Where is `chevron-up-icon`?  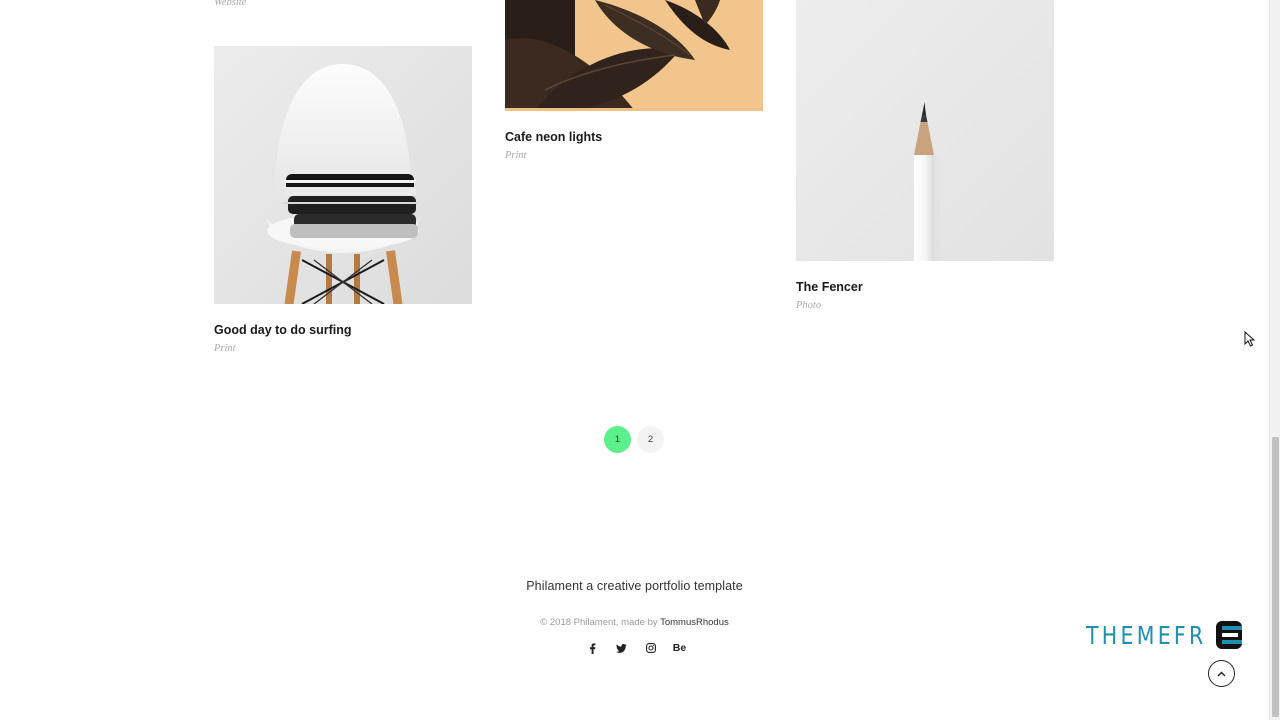 chevron-up-icon is located at coordinates (1221, 673).